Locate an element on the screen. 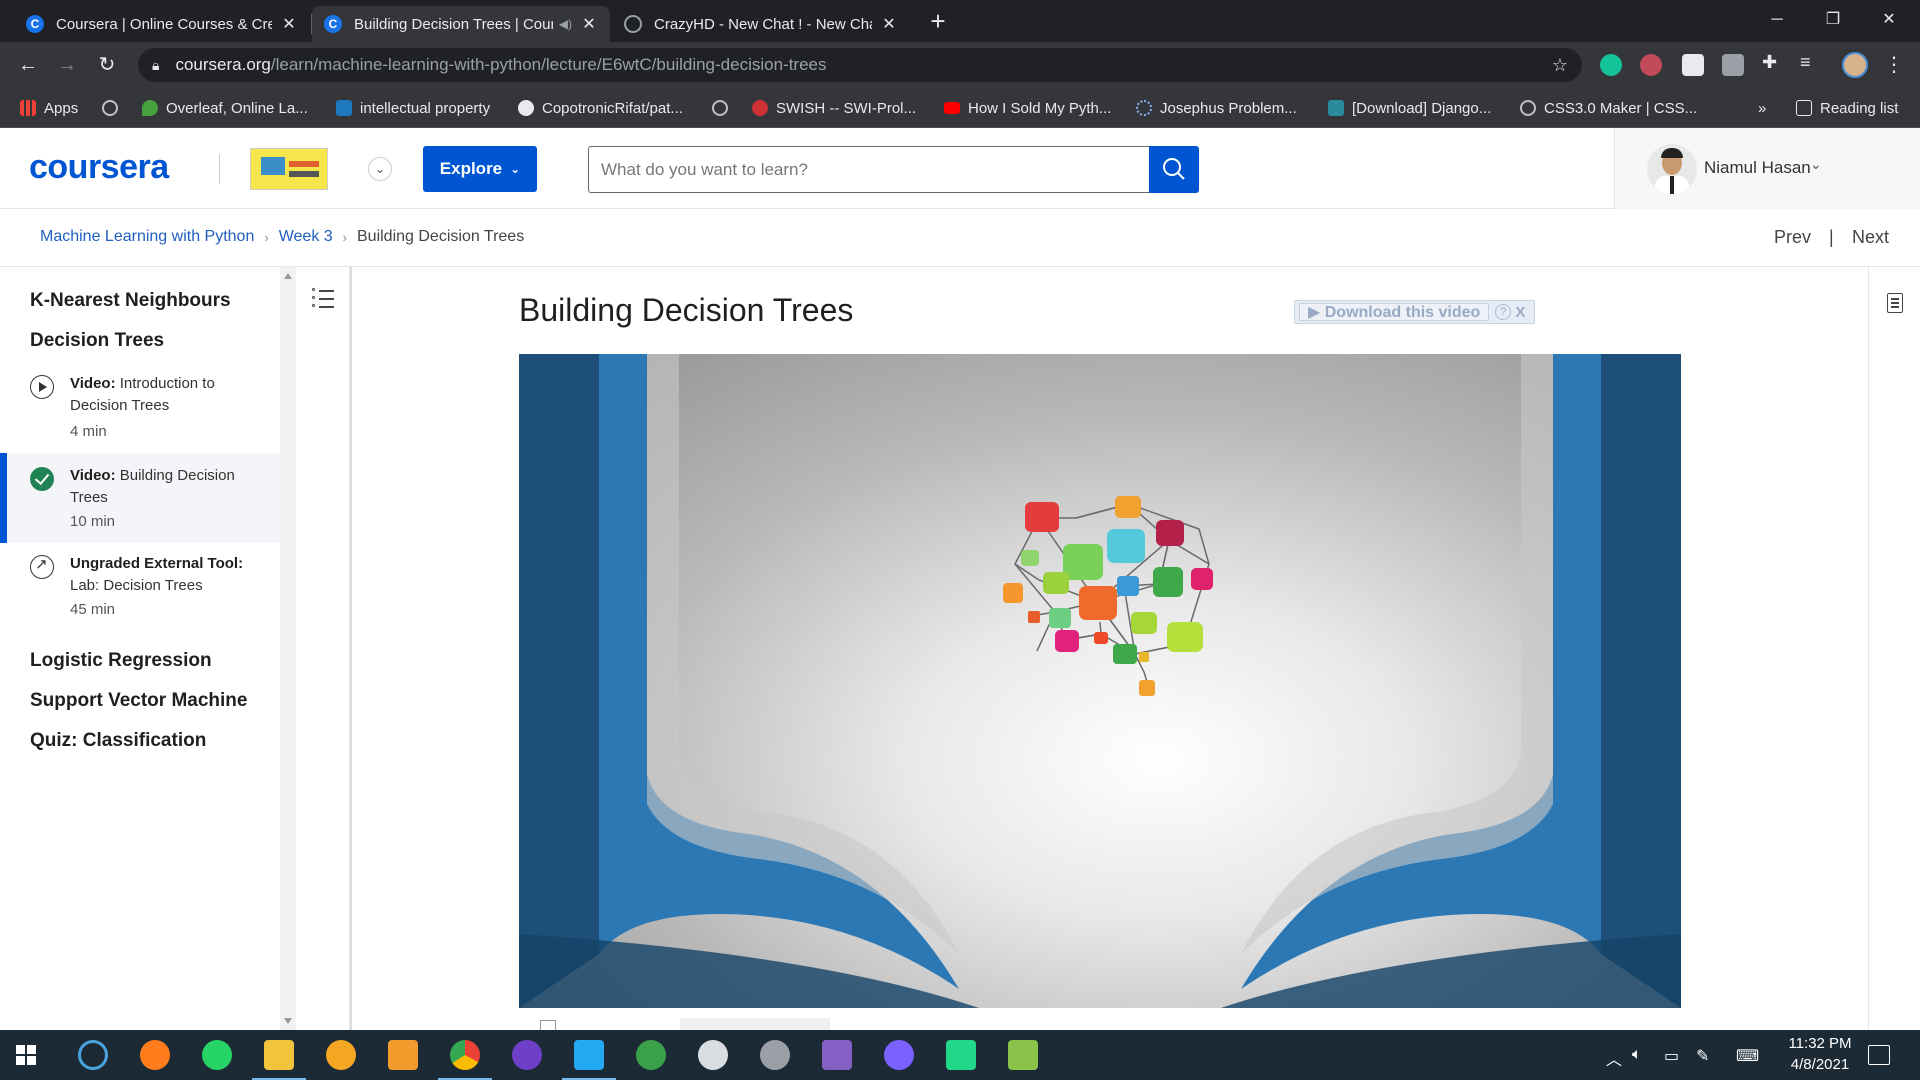 The width and height of the screenshot is (1920, 1080). next-link: Next is located at coordinates (1870, 237).